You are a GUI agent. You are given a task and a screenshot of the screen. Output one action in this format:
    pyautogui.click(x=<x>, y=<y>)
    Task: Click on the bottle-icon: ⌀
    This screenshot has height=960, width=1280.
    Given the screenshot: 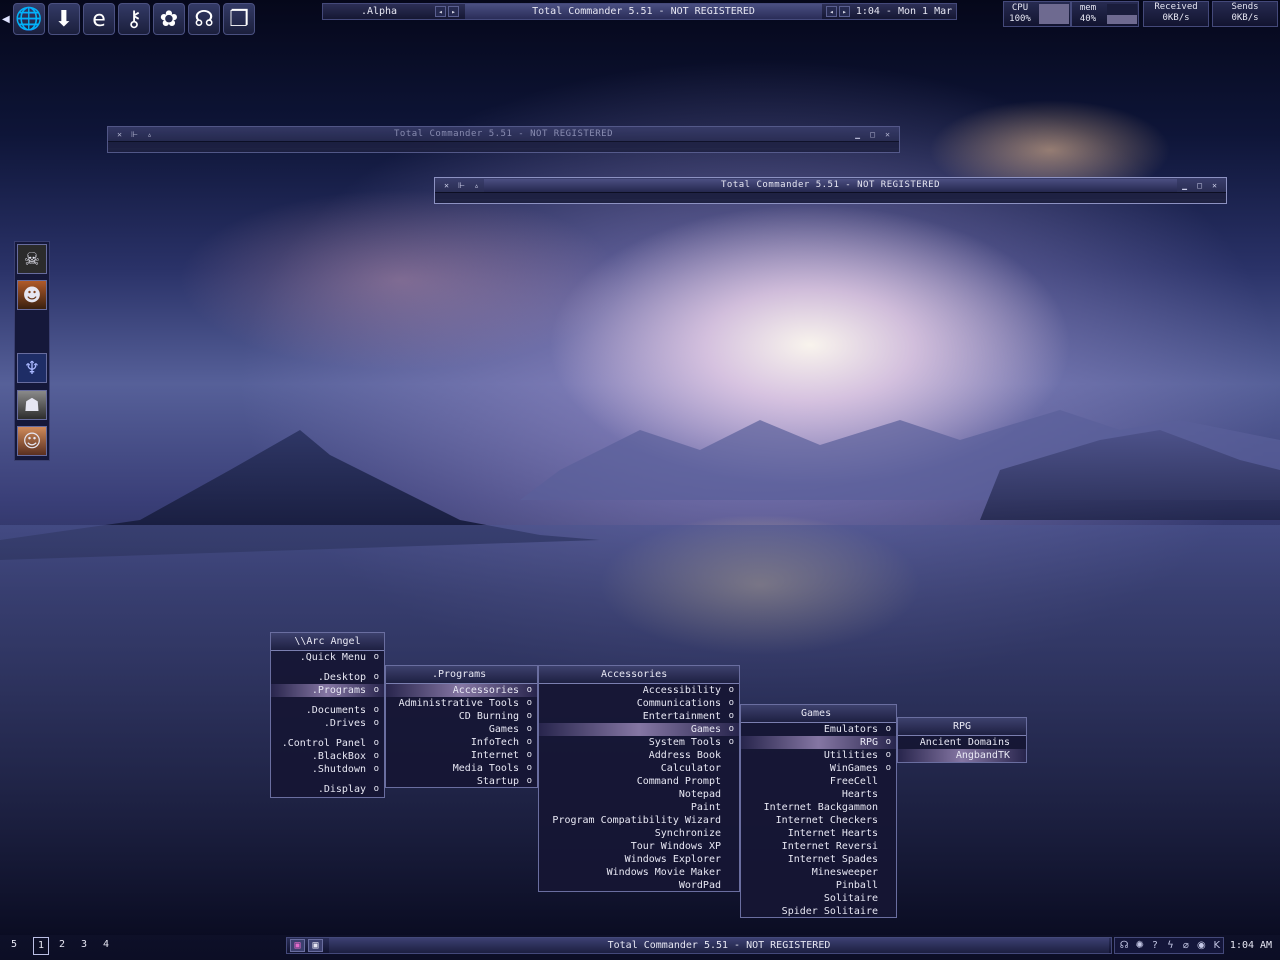 What is the action you would take?
    pyautogui.click(x=1186, y=945)
    